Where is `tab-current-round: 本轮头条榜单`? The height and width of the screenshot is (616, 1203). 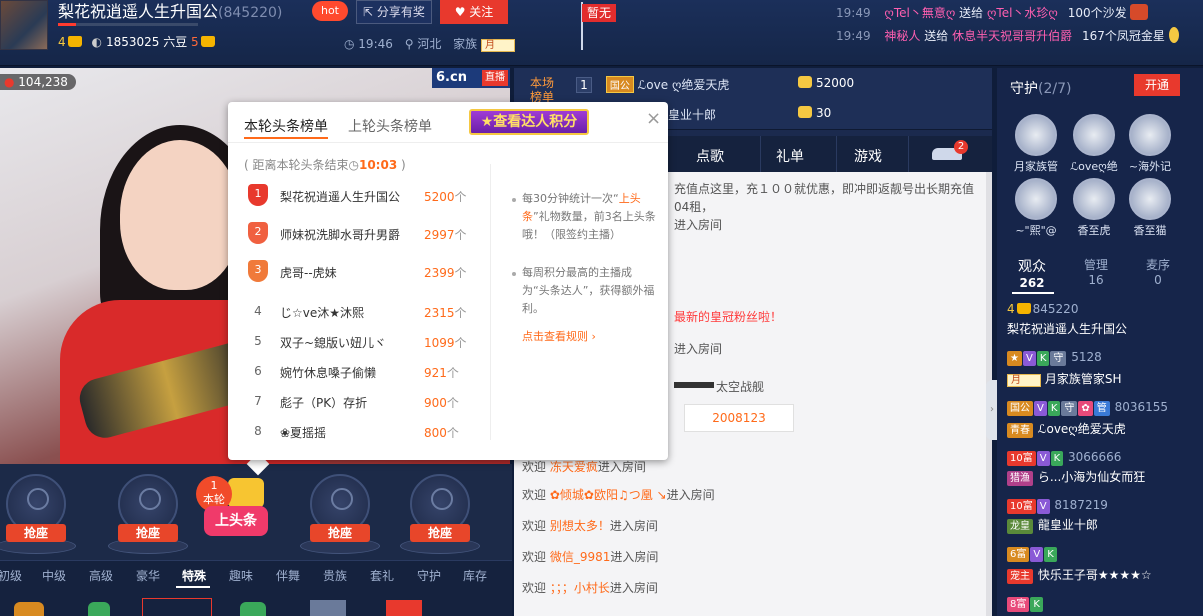 tab-current-round: 本轮头条榜单 is located at coordinates (286, 126).